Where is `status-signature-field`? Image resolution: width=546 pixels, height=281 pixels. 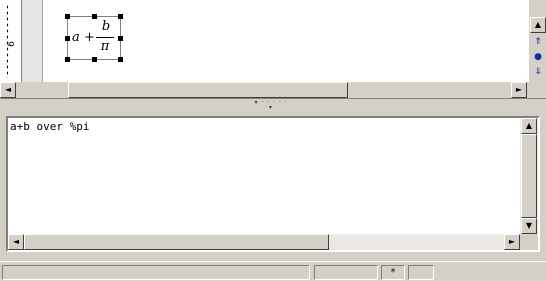
status-signature-field is located at coordinates (421, 272).